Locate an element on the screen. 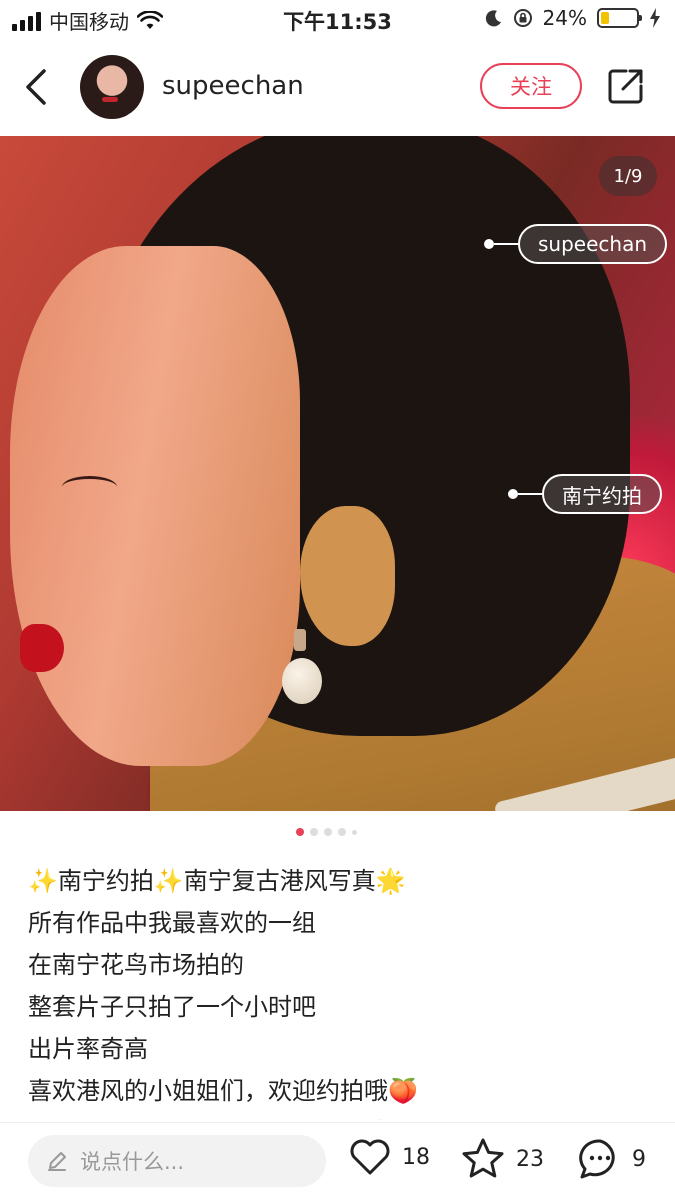 The height and width of the screenshot is (1200, 675). lips is located at coordinates (42, 648).